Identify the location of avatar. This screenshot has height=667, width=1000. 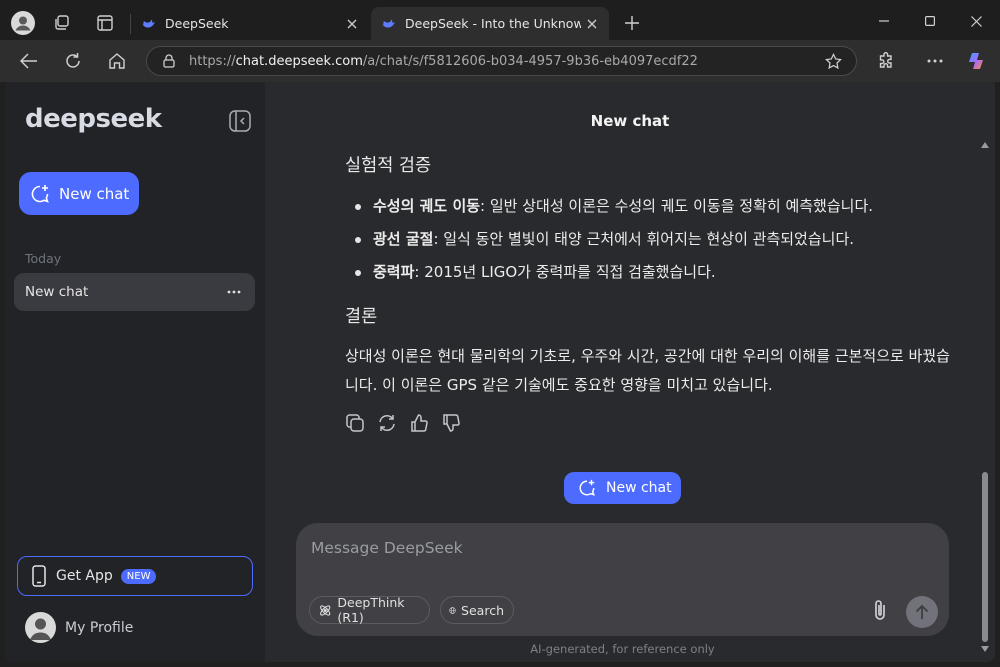
(40, 627).